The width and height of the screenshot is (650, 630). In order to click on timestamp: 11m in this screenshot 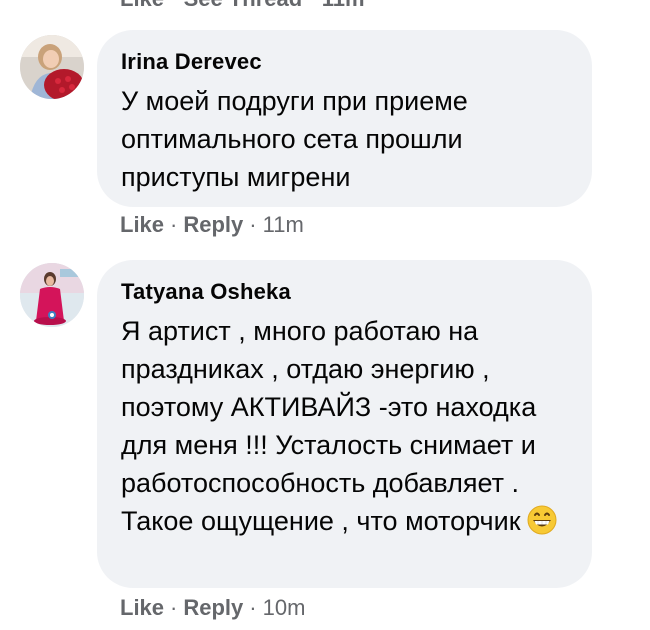, I will do `click(283, 224)`.